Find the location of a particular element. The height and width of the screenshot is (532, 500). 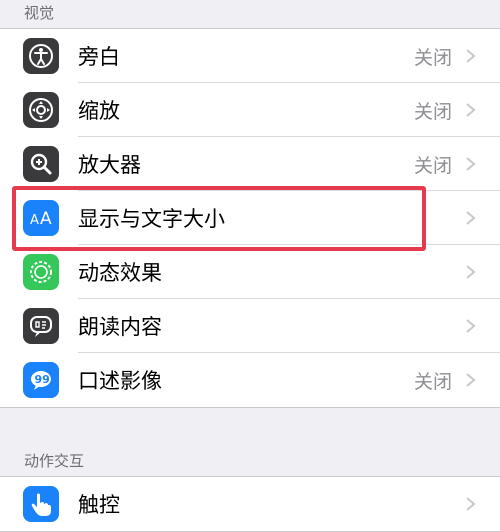

row-zoom: 缩放 关闭 is located at coordinates (250, 110).